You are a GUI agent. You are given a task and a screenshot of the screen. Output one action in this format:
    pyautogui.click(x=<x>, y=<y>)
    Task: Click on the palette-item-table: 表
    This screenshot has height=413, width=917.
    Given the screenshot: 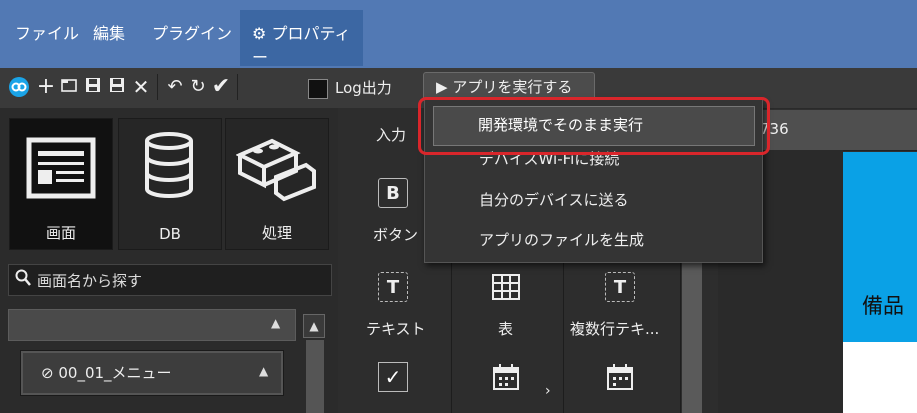 What is the action you would take?
    pyautogui.click(x=505, y=328)
    